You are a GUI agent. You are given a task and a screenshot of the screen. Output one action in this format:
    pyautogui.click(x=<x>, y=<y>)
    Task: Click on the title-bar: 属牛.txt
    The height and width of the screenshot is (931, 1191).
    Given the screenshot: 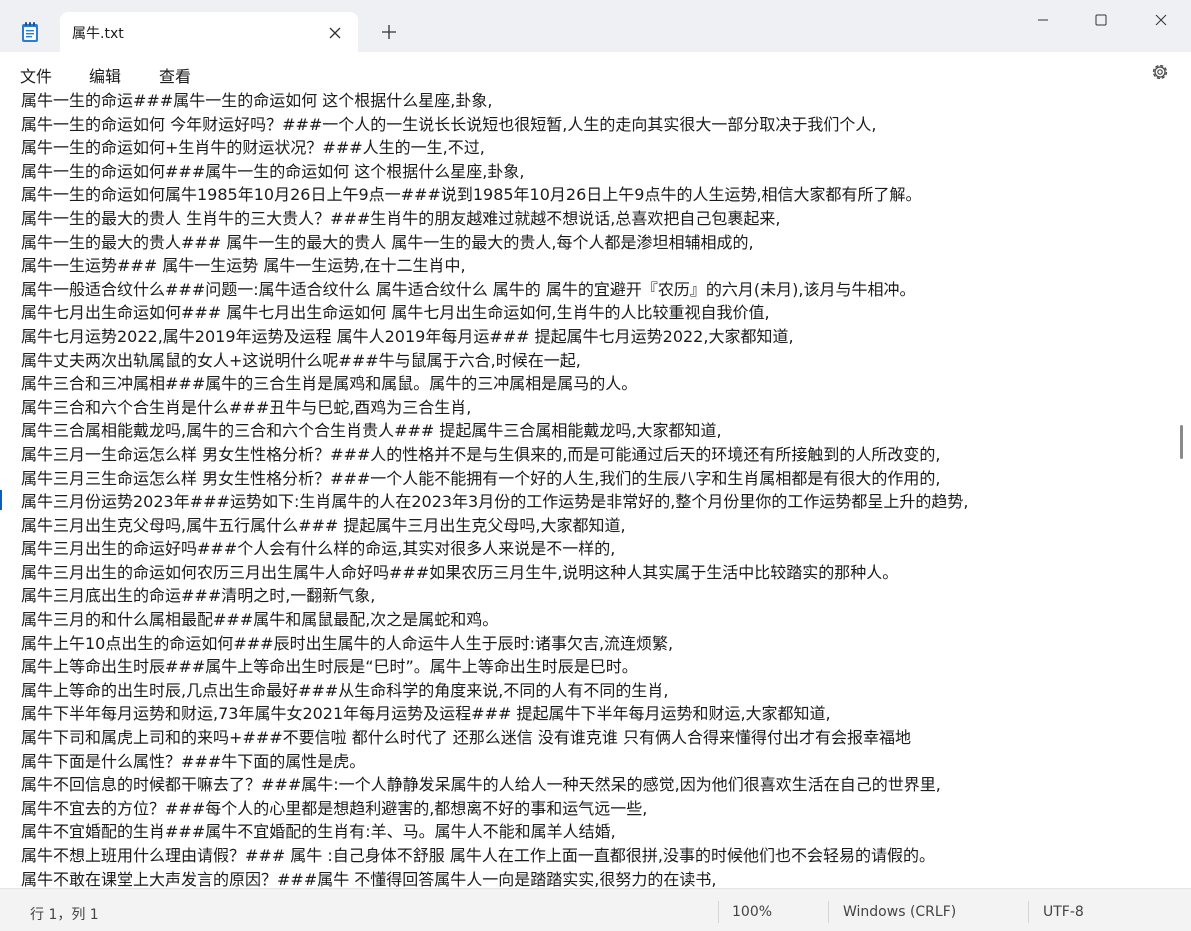 What is the action you would take?
    pyautogui.click(x=595, y=26)
    